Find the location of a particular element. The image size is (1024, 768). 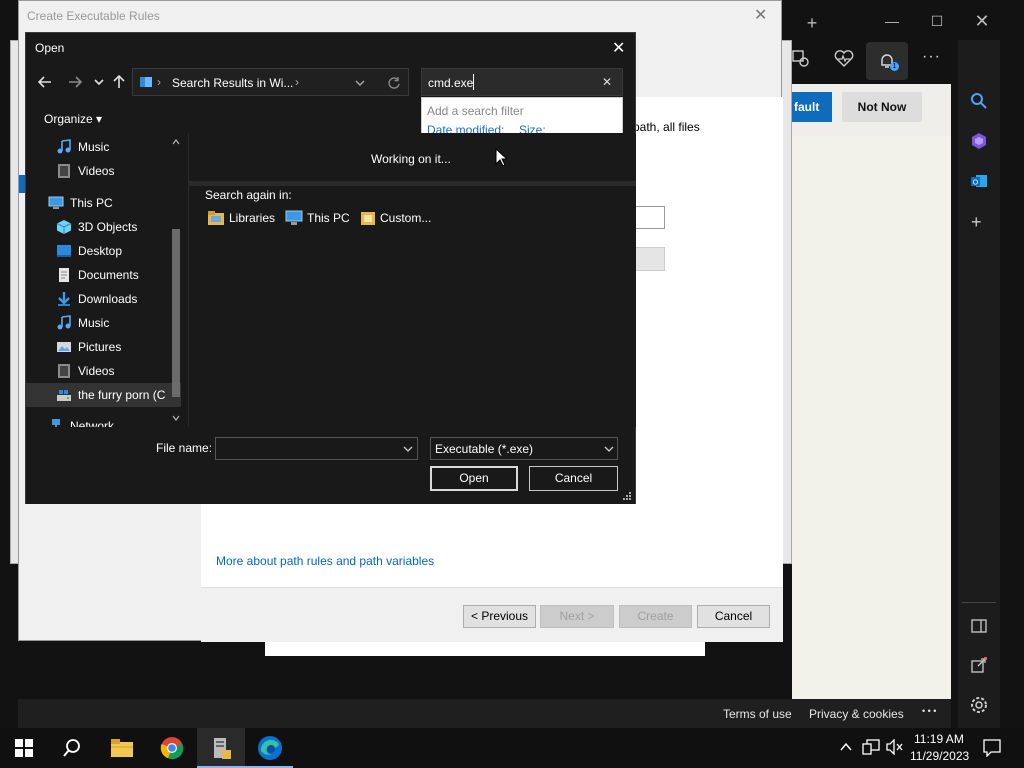

address-dropdown-icon is located at coordinates (360, 83).